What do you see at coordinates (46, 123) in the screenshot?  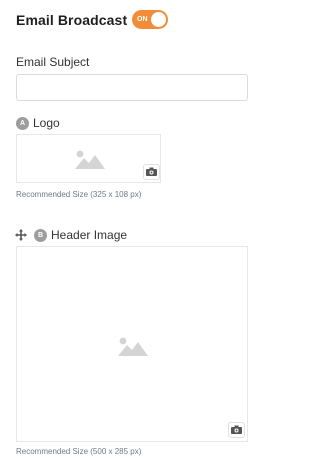 I see `logo-label: Logo` at bounding box center [46, 123].